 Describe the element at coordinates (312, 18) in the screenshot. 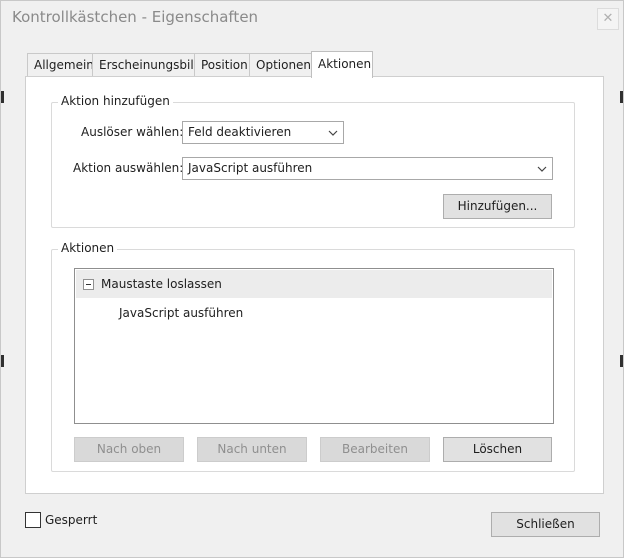

I see `title-bar: Kontrollkästchen - Eigenschaften ✕` at that location.